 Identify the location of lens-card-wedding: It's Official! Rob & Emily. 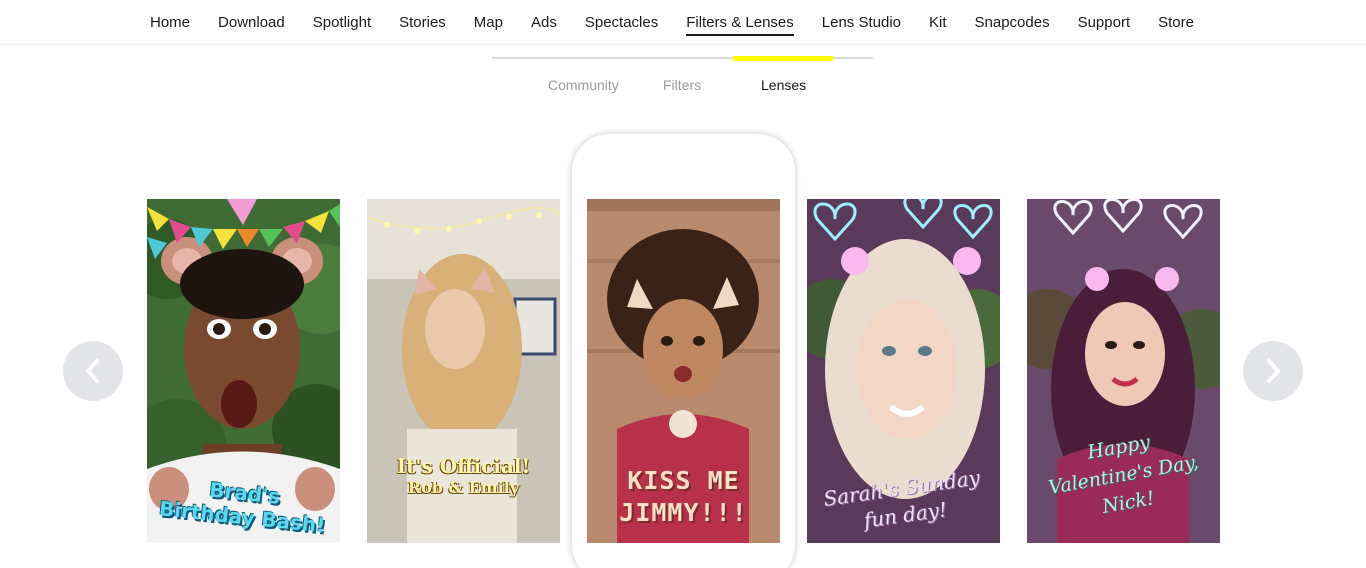
(463, 371).